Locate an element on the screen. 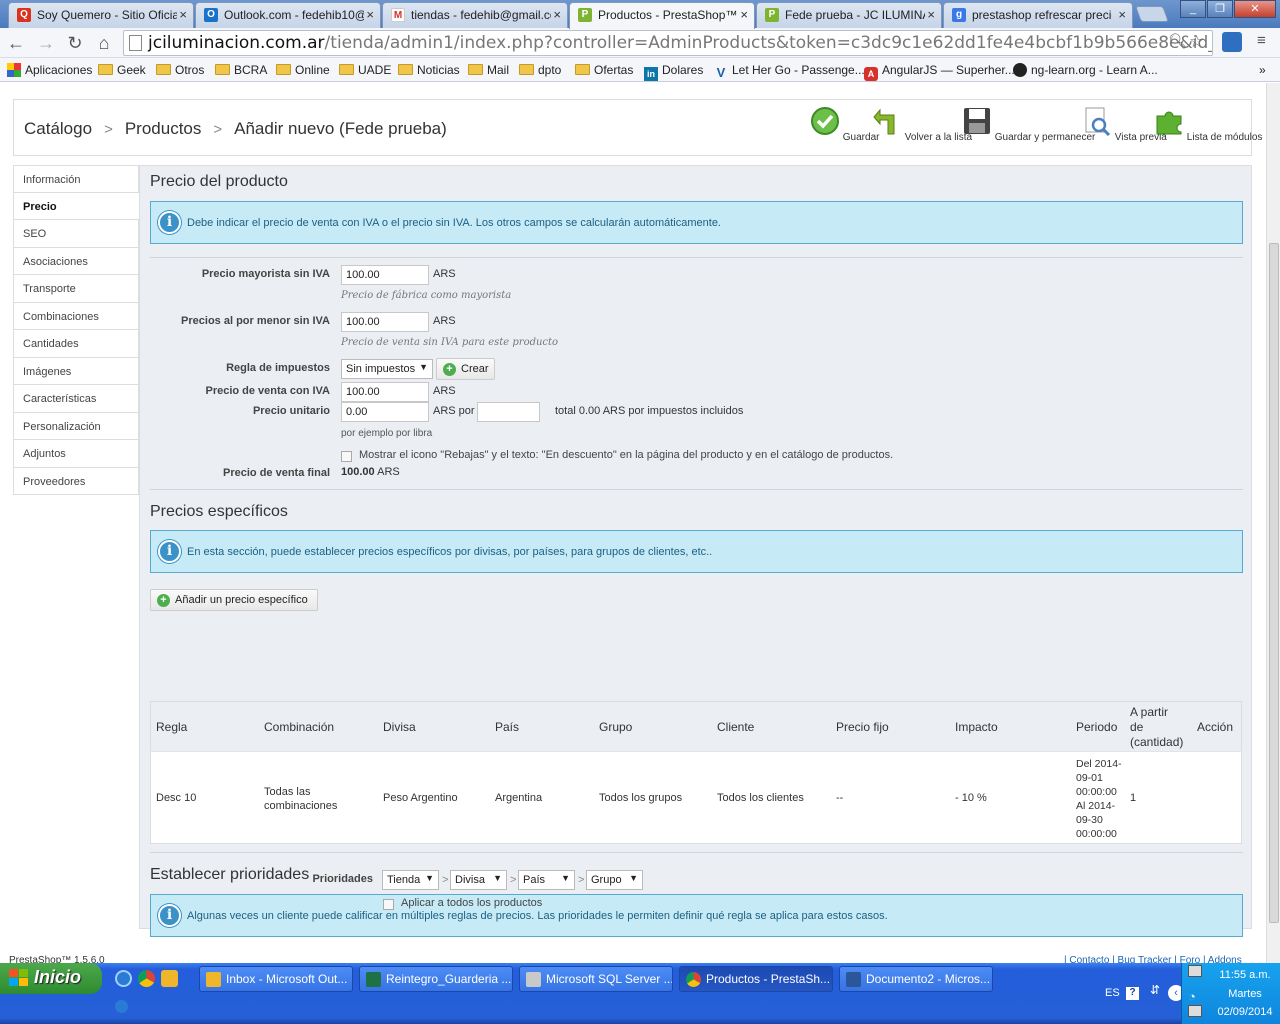  browser-tab: M tiendas - fedehib@gmail.com × is located at coordinates (475, 15).